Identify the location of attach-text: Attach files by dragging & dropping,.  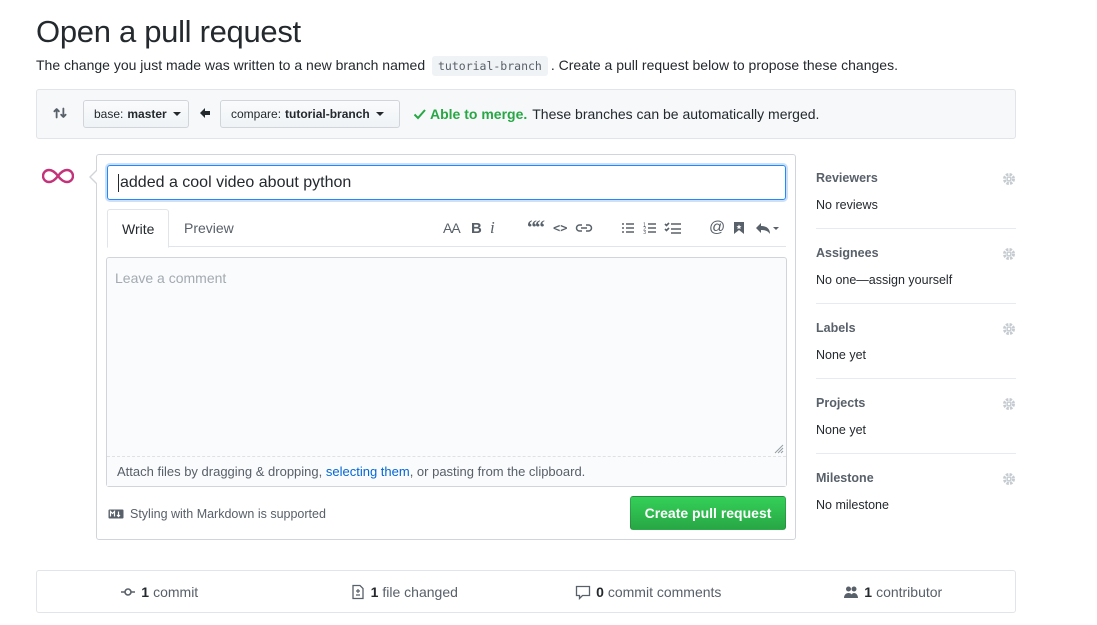
(220, 471).